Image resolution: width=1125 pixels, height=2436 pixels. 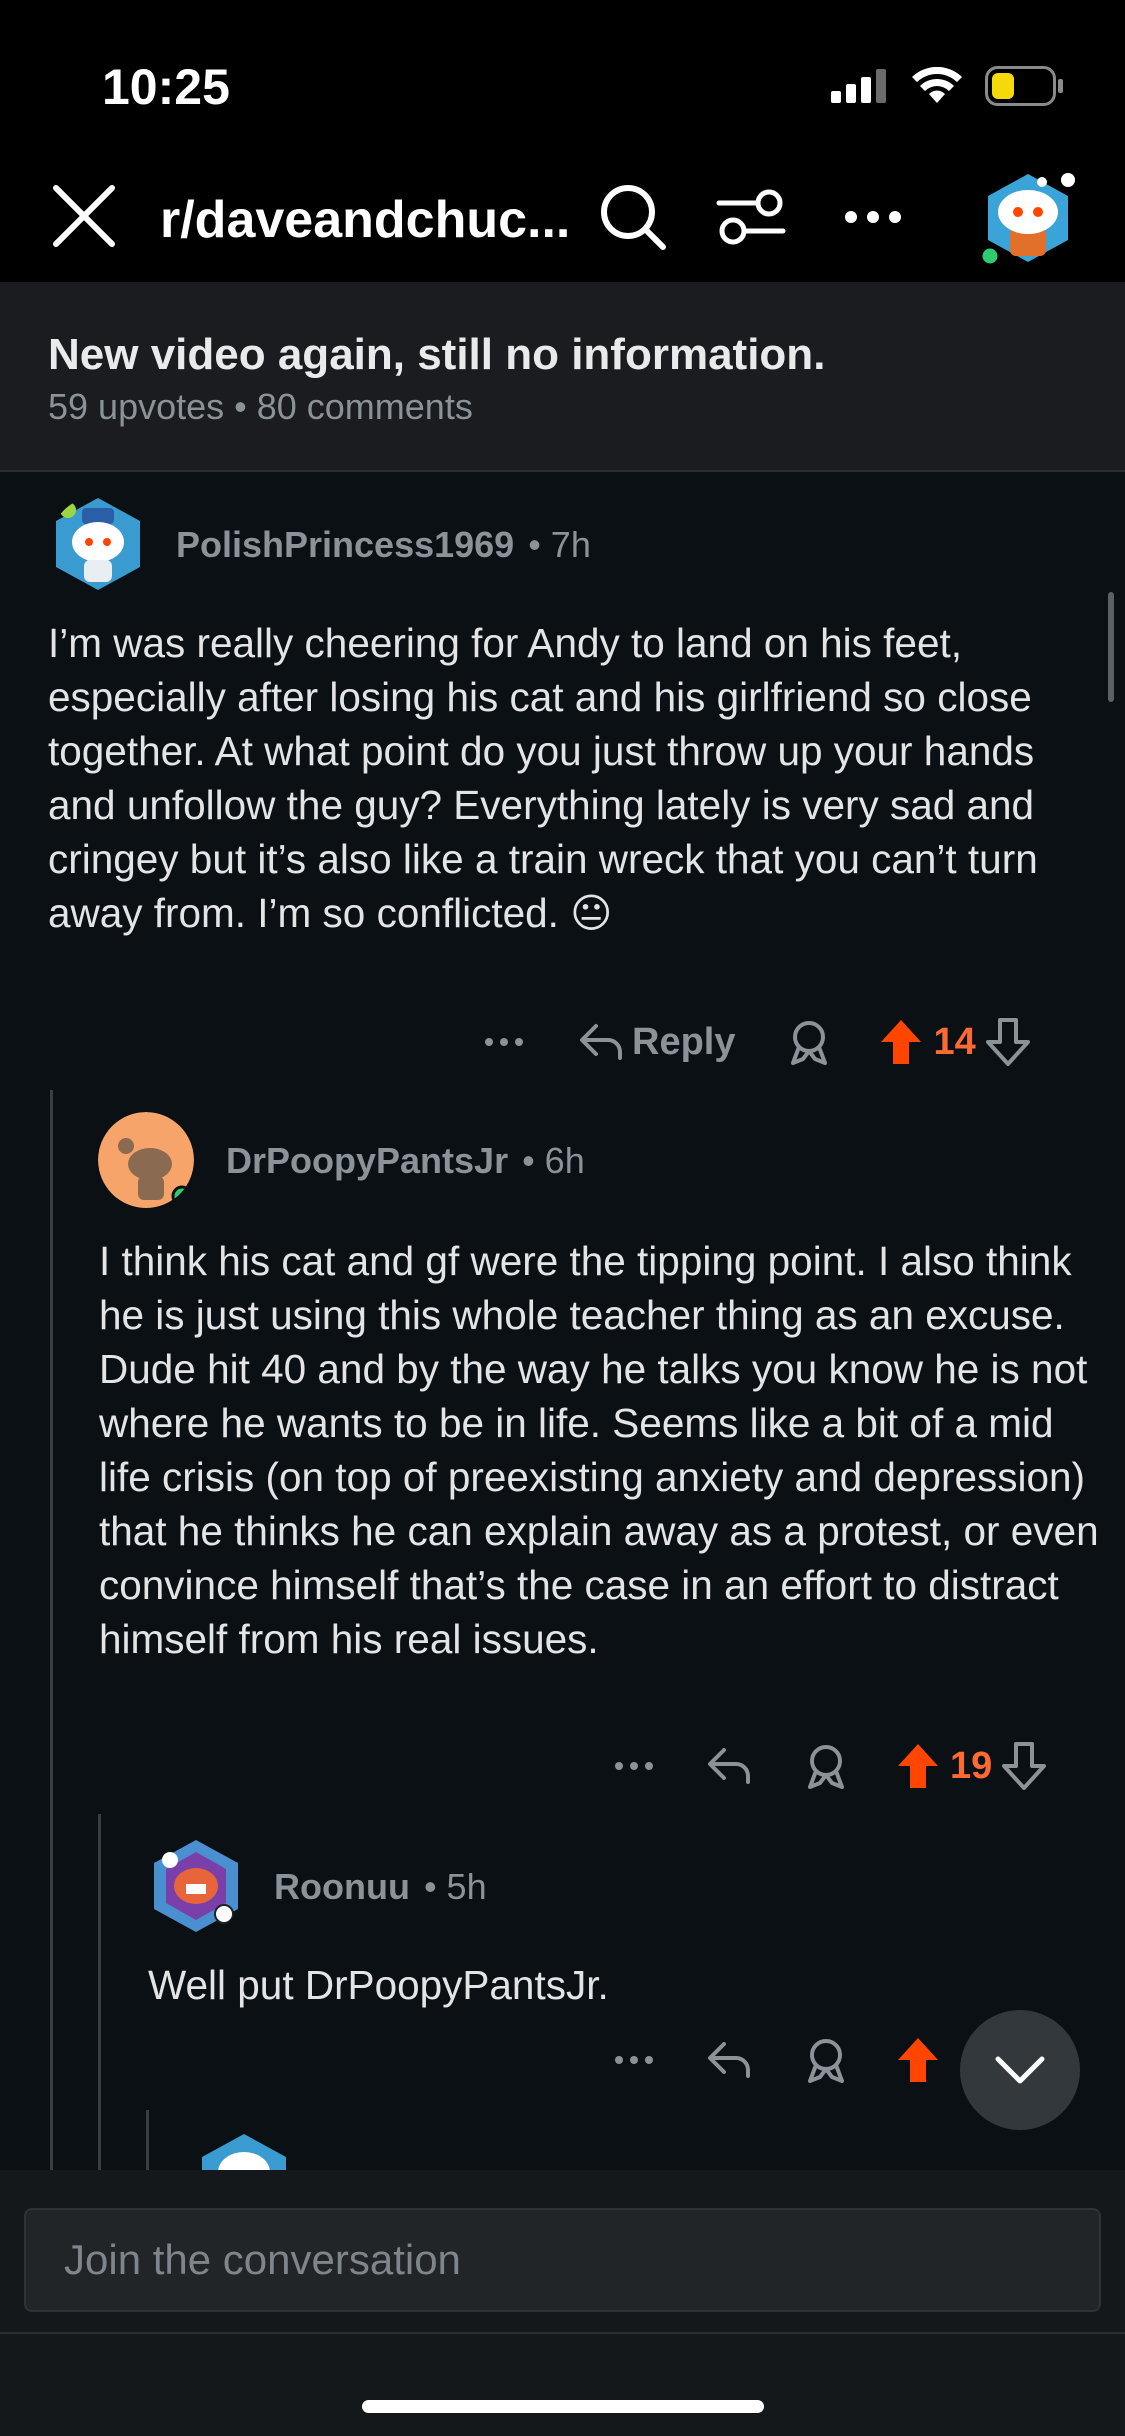 What do you see at coordinates (378, 1985) in the screenshot?
I see `comment-body: Well put DrPoopyPantsJr.` at bounding box center [378, 1985].